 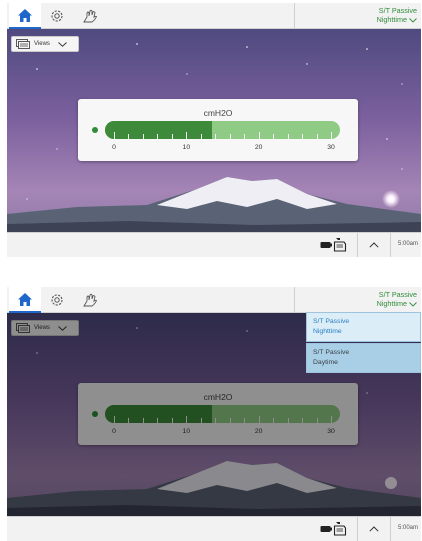 What do you see at coordinates (218, 113) in the screenshot?
I see `gauge-unit: cmH2O` at bounding box center [218, 113].